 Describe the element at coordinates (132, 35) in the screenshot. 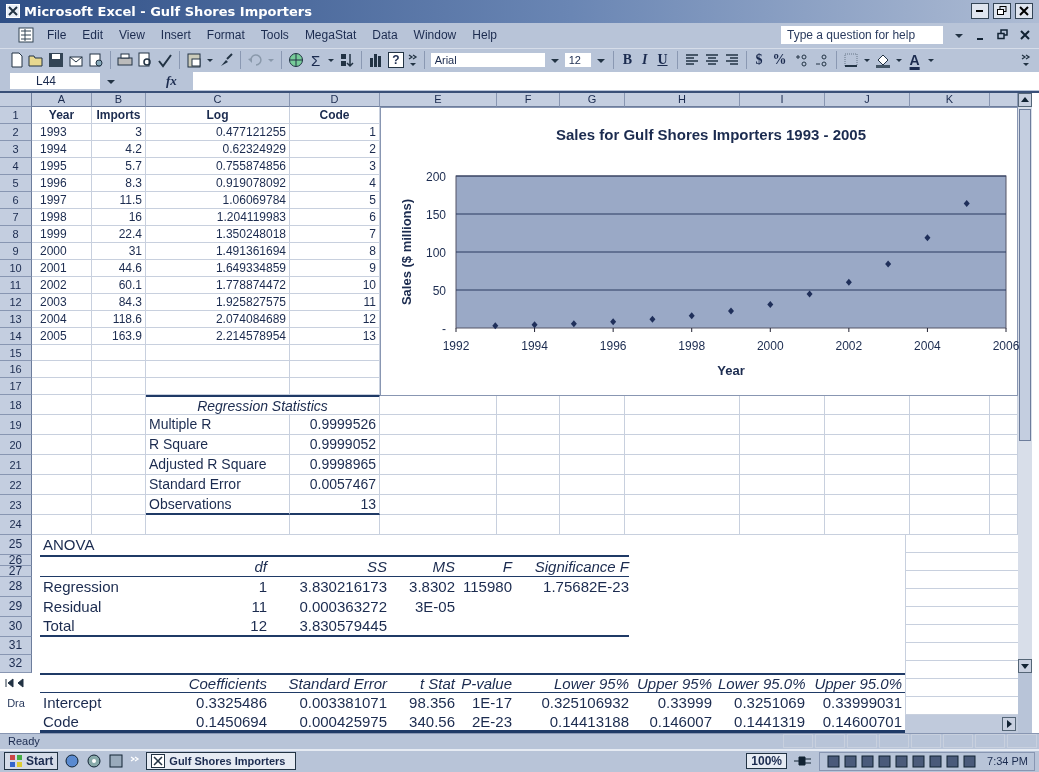

I see `menu-item: View` at that location.